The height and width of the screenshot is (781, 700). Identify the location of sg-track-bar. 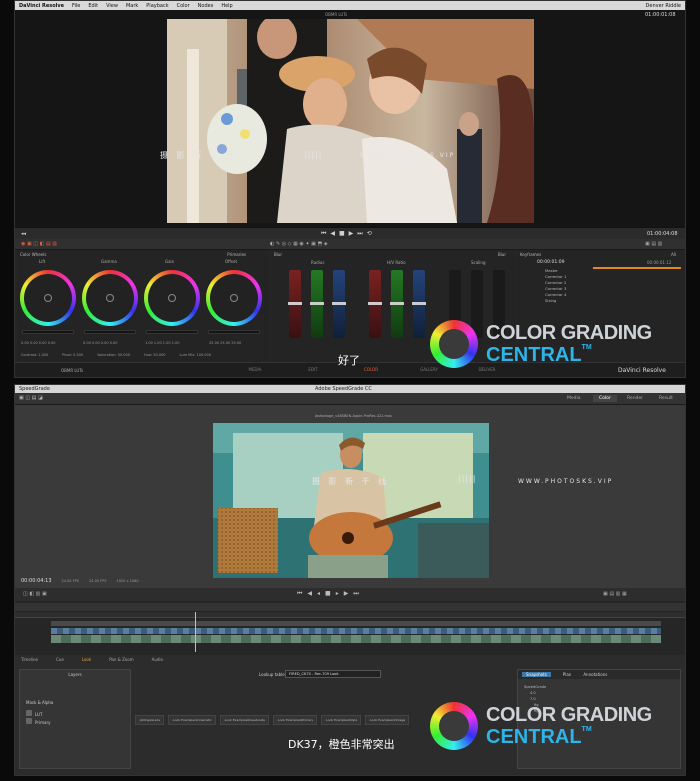
(356, 623).